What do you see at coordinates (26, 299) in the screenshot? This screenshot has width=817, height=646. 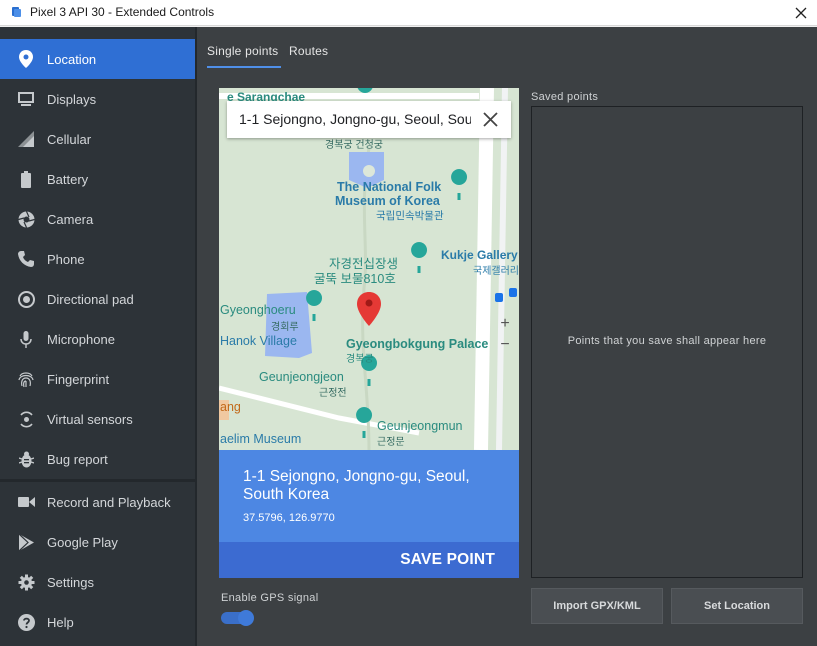 I see `dpad-icon` at bounding box center [26, 299].